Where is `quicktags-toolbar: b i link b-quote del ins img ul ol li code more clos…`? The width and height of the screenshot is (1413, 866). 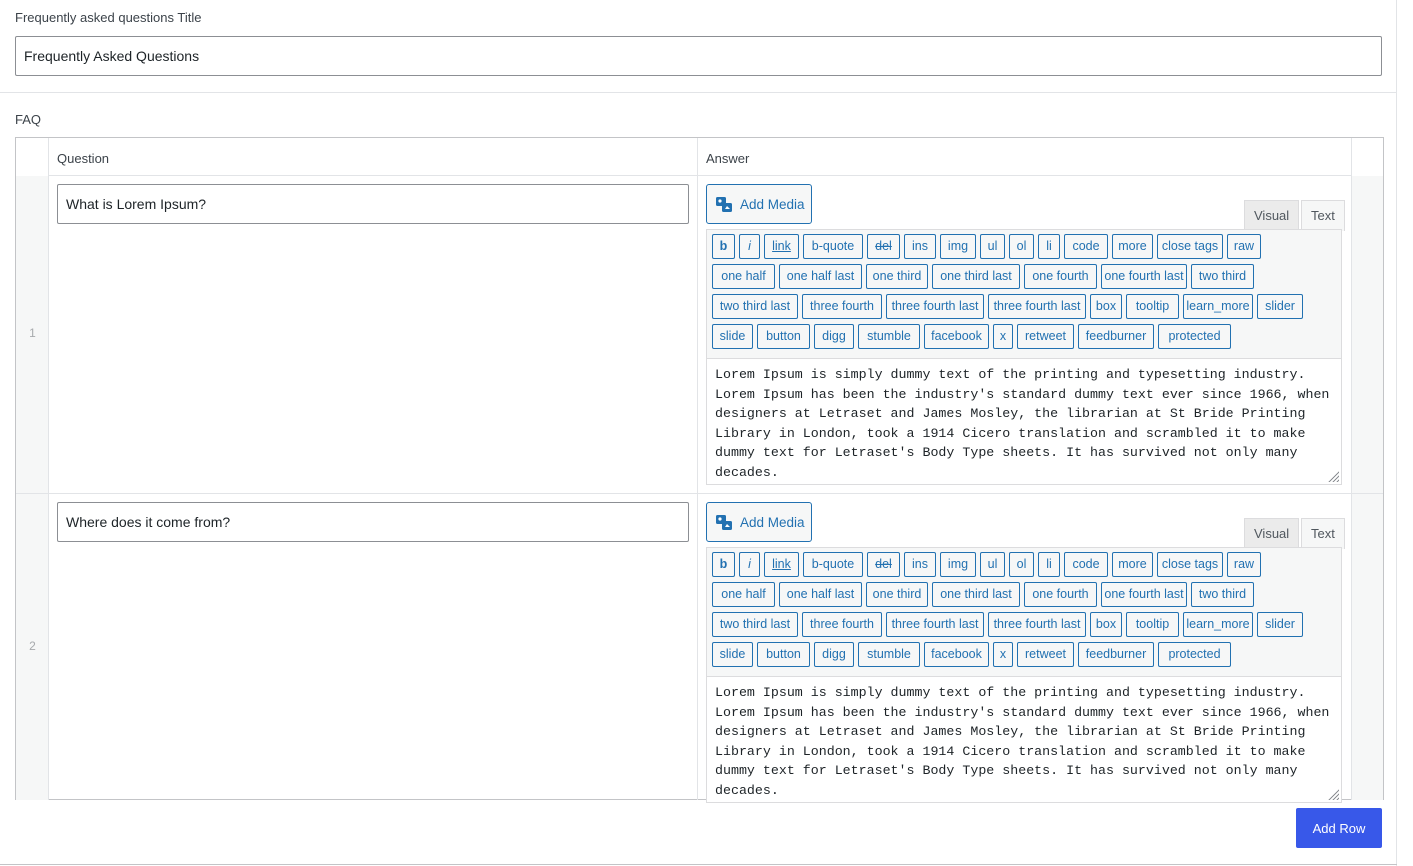 quicktags-toolbar: b i link b-quote del ins img ul ol li code more clos… is located at coordinates (1024, 612).